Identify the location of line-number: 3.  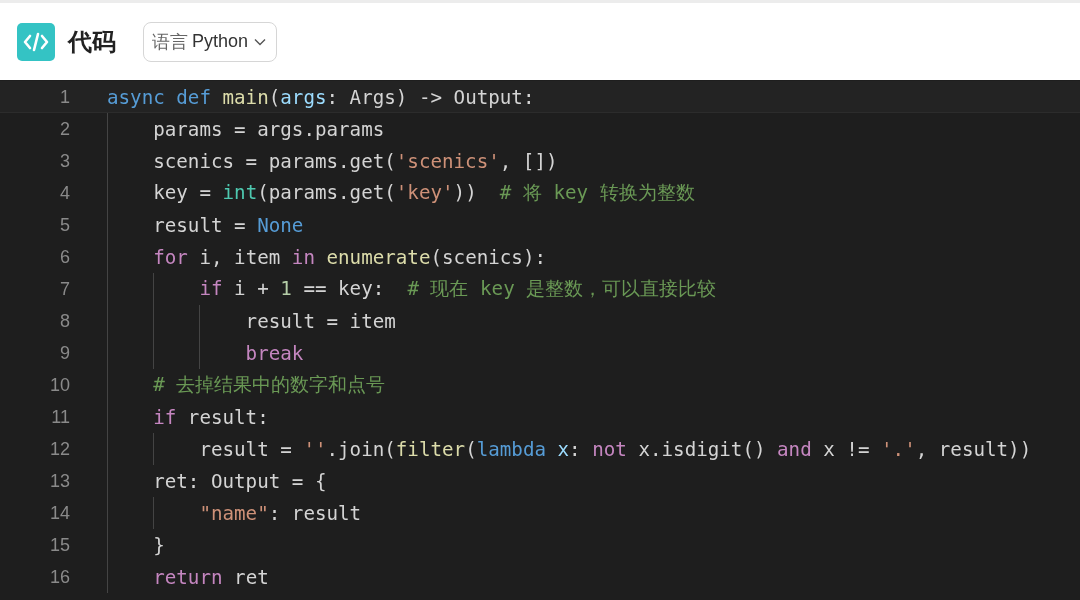
(65, 161).